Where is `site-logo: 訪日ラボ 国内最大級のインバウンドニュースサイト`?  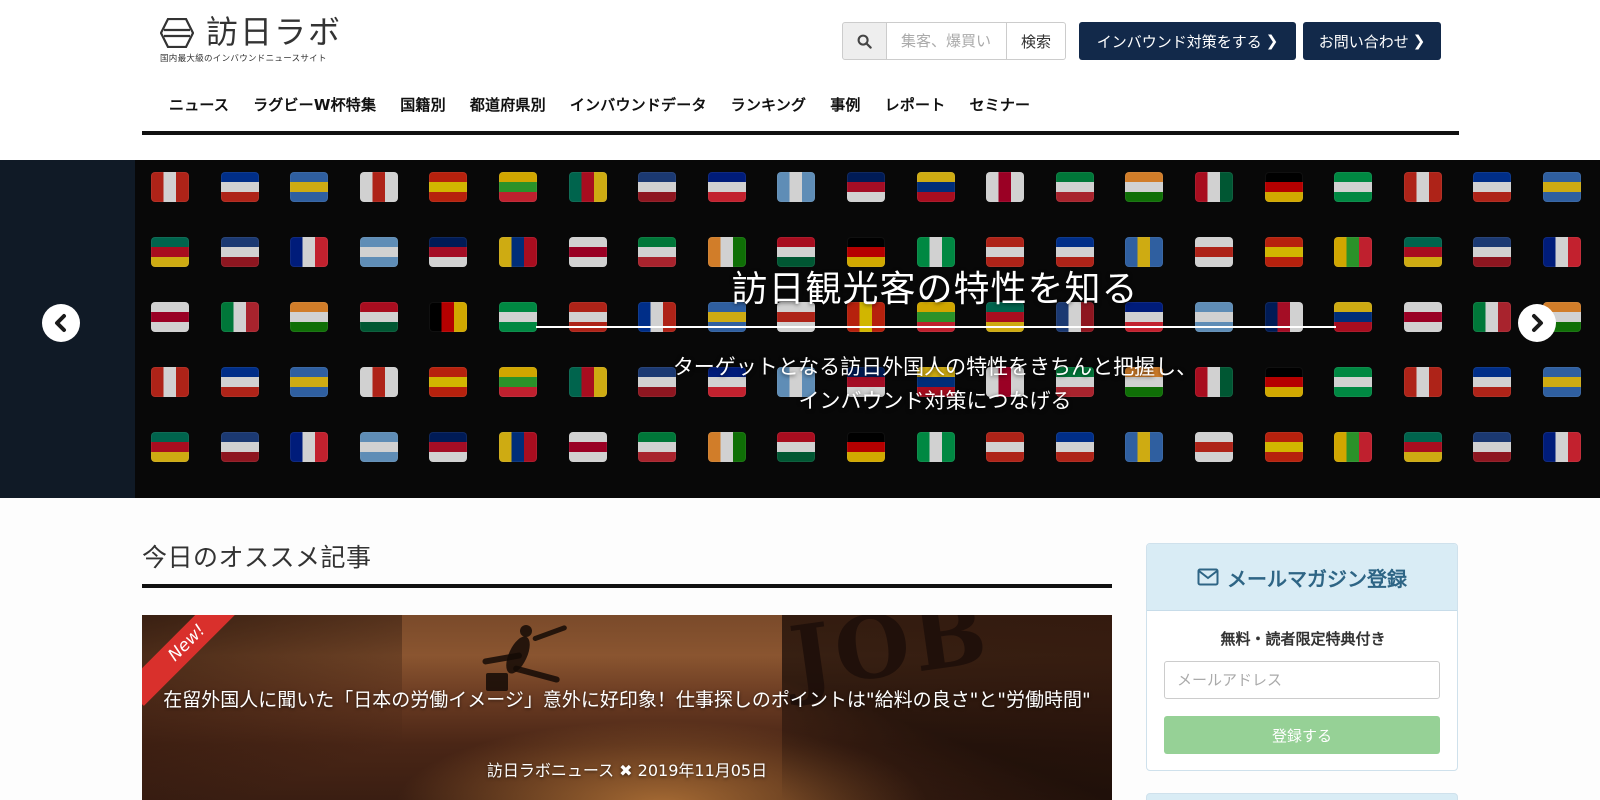
site-logo: 訪日ラボ 国内最大級のインバウンドニュースサイト is located at coordinates (255, 40).